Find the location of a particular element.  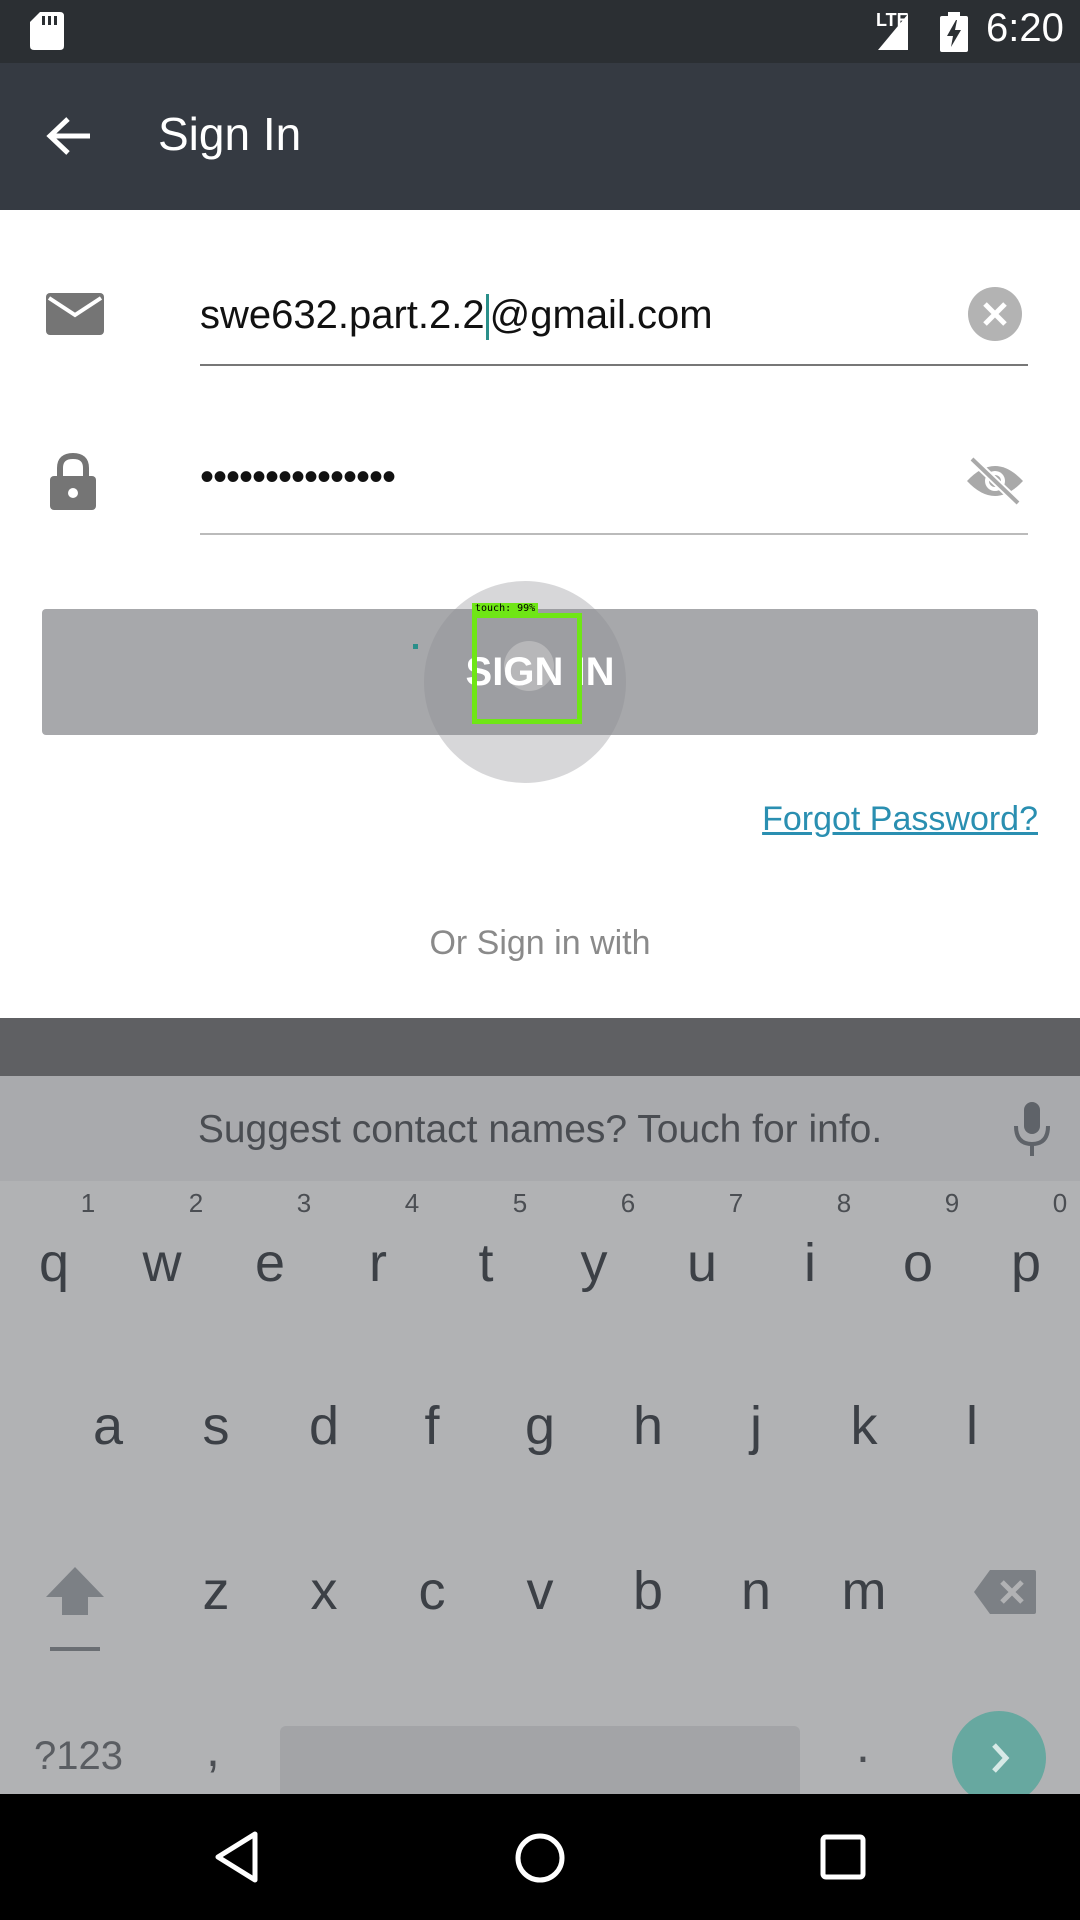

key-n: n is located at coordinates (756, 1591).